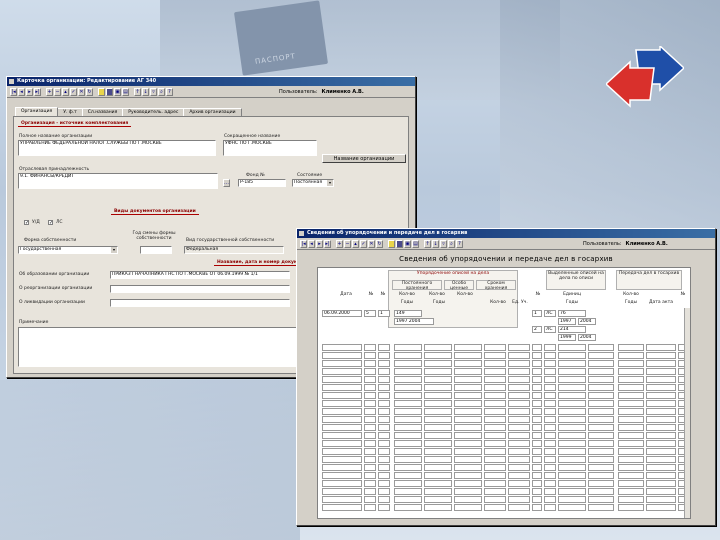  I want to click on cell-r-kind-2: ЛС, so click(550, 329).